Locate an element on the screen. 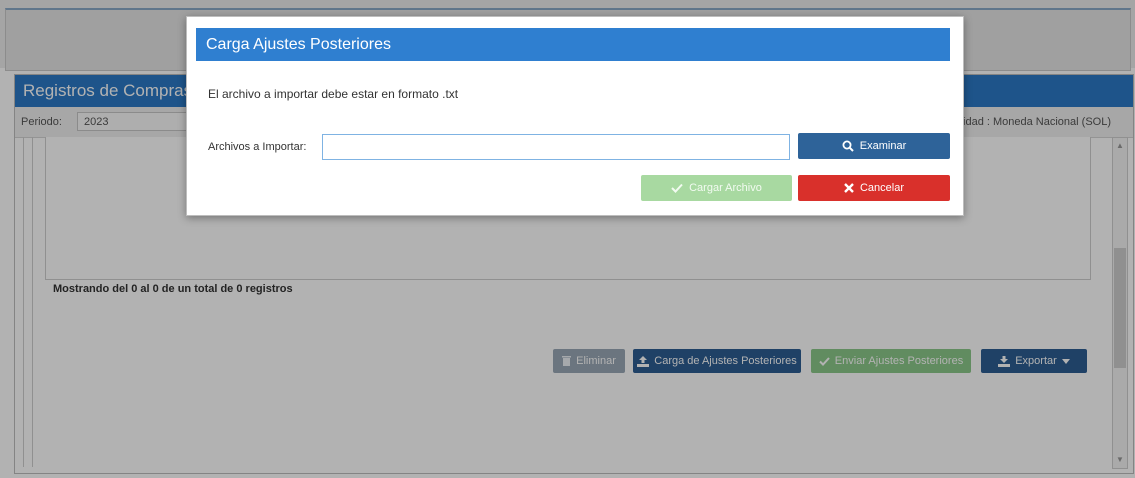 This screenshot has width=1135, height=478. close-icon is located at coordinates (849, 188).